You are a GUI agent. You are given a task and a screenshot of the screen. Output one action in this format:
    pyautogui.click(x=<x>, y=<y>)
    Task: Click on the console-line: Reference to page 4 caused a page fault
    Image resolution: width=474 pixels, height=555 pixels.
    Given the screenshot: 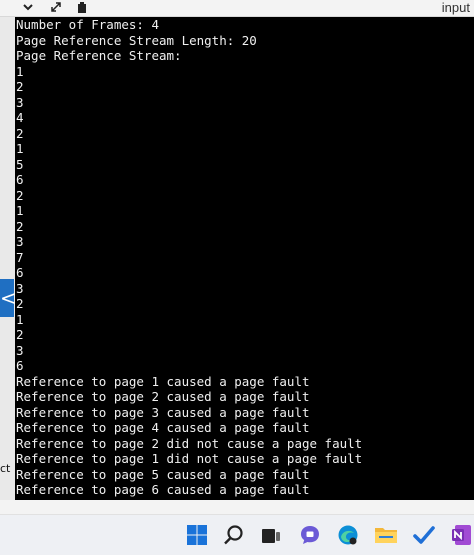 What is the action you would take?
    pyautogui.click(x=163, y=427)
    